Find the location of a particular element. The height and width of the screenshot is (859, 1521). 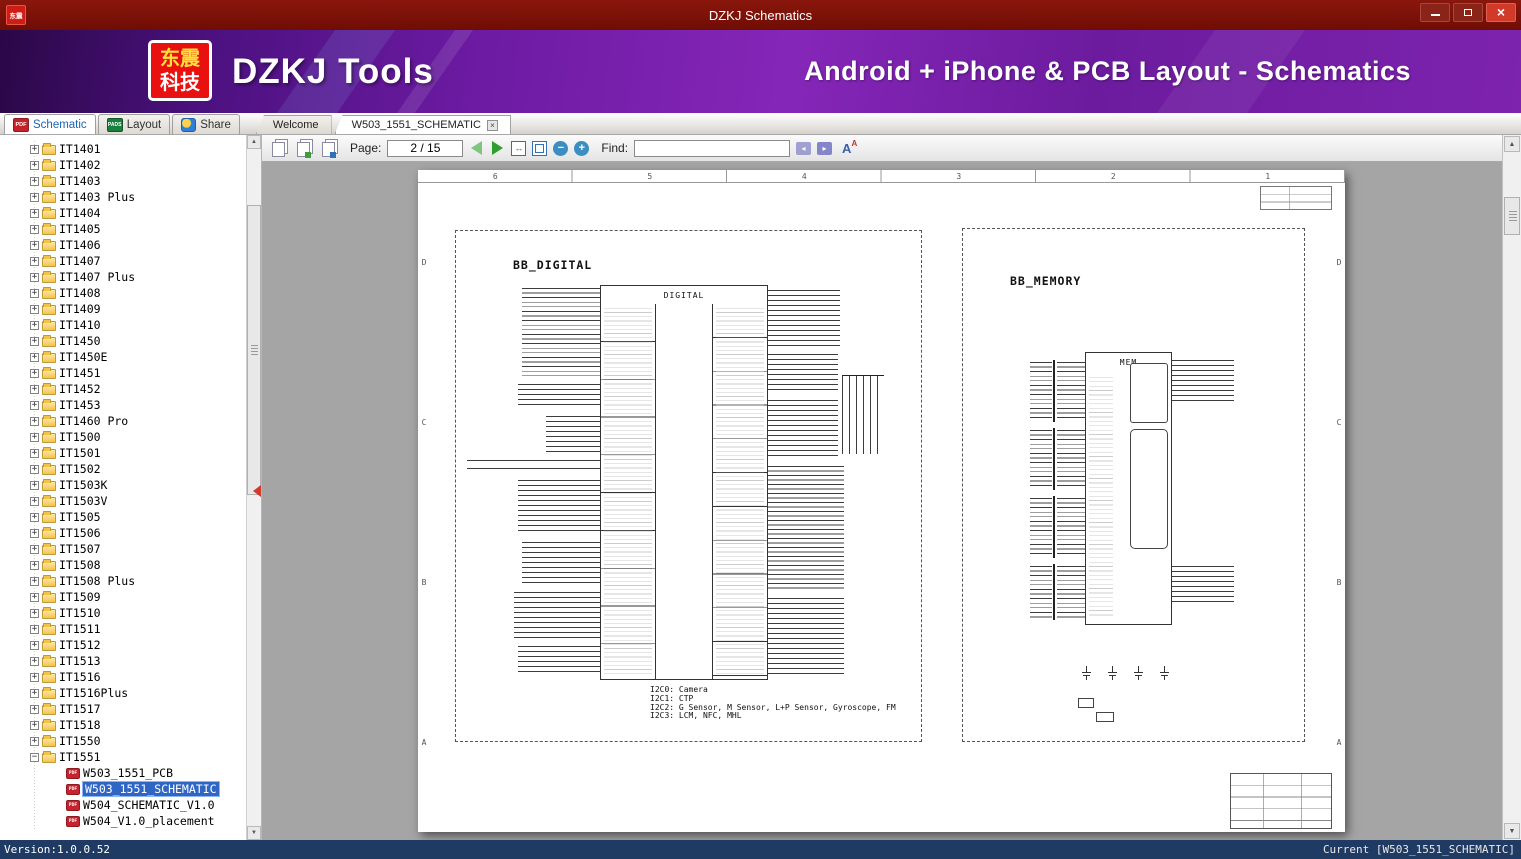

sidebar-collapse-arrow is located at coordinates (257, 491).